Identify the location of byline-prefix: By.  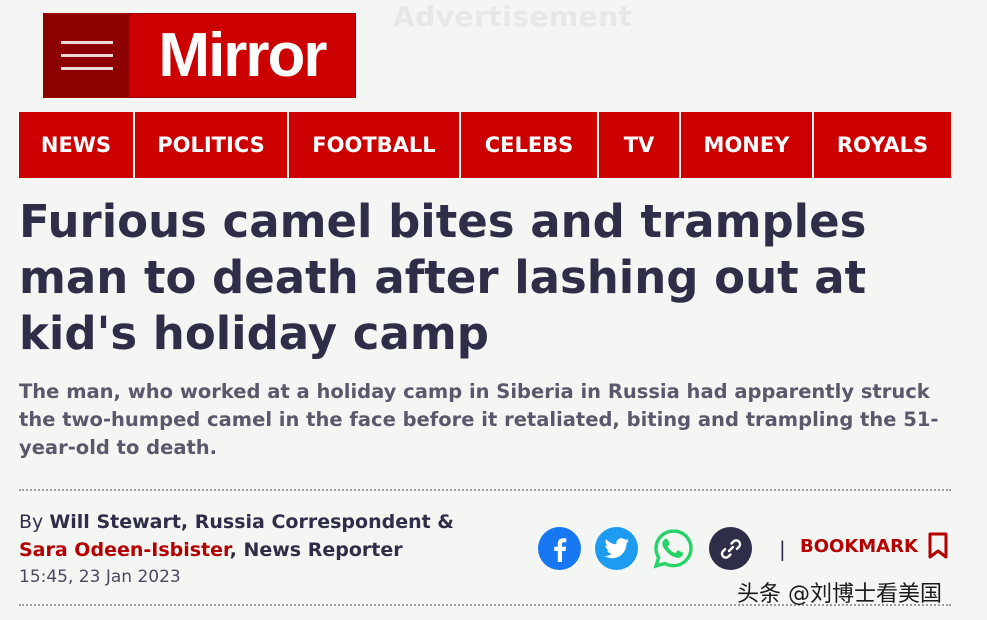
(34, 522).